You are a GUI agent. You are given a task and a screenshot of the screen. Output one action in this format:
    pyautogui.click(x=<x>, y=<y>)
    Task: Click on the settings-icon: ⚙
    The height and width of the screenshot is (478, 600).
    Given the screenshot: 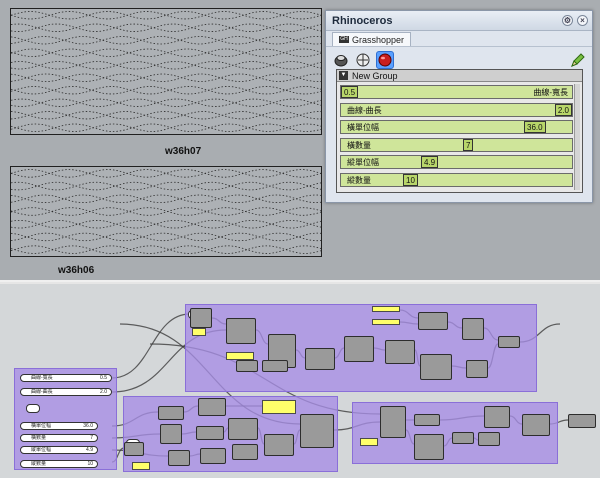 What is the action you would take?
    pyautogui.click(x=567, y=20)
    